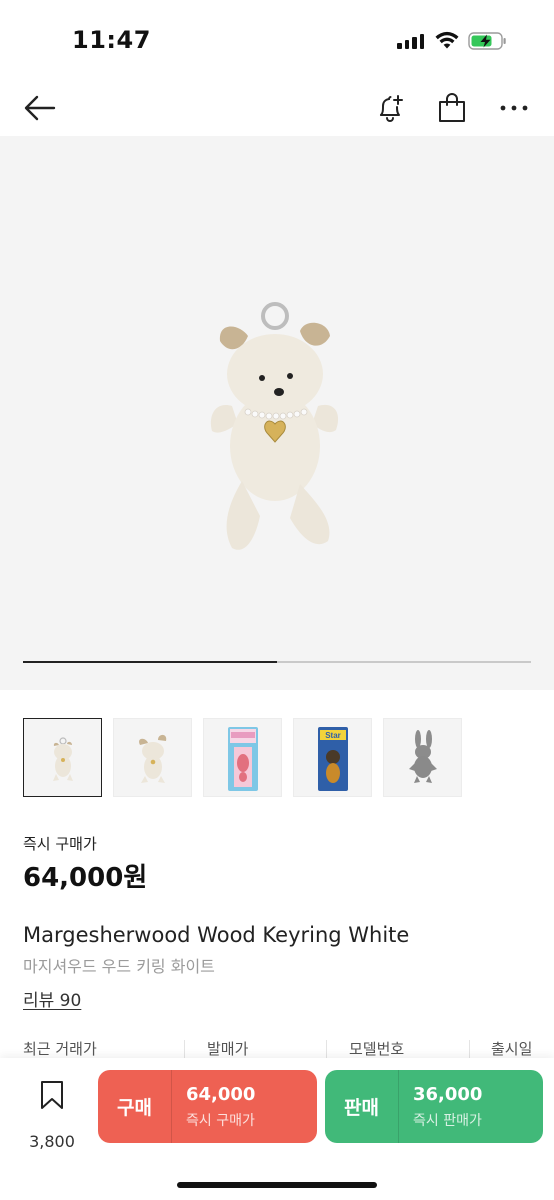 The image size is (554, 1200). I want to click on more-horizontal-icon, so click(514, 108).